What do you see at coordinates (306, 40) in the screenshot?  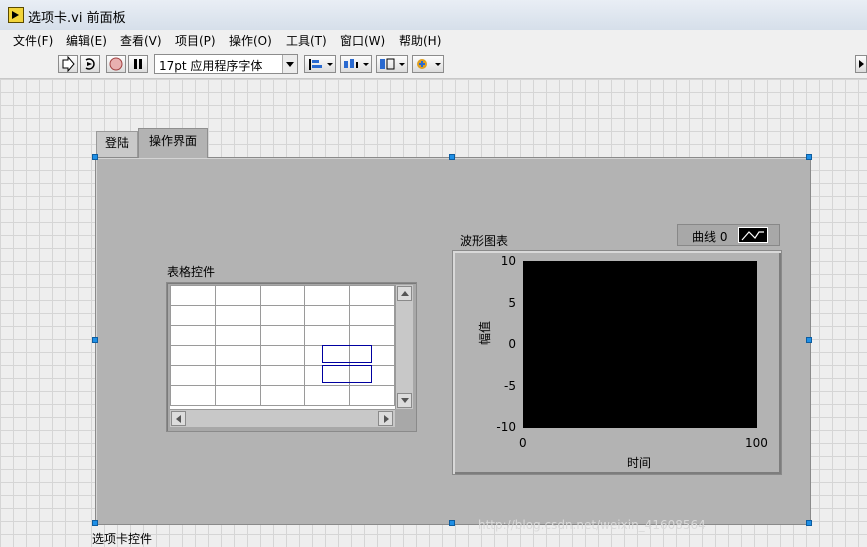 I see `menu-tools: 工具(T)` at bounding box center [306, 40].